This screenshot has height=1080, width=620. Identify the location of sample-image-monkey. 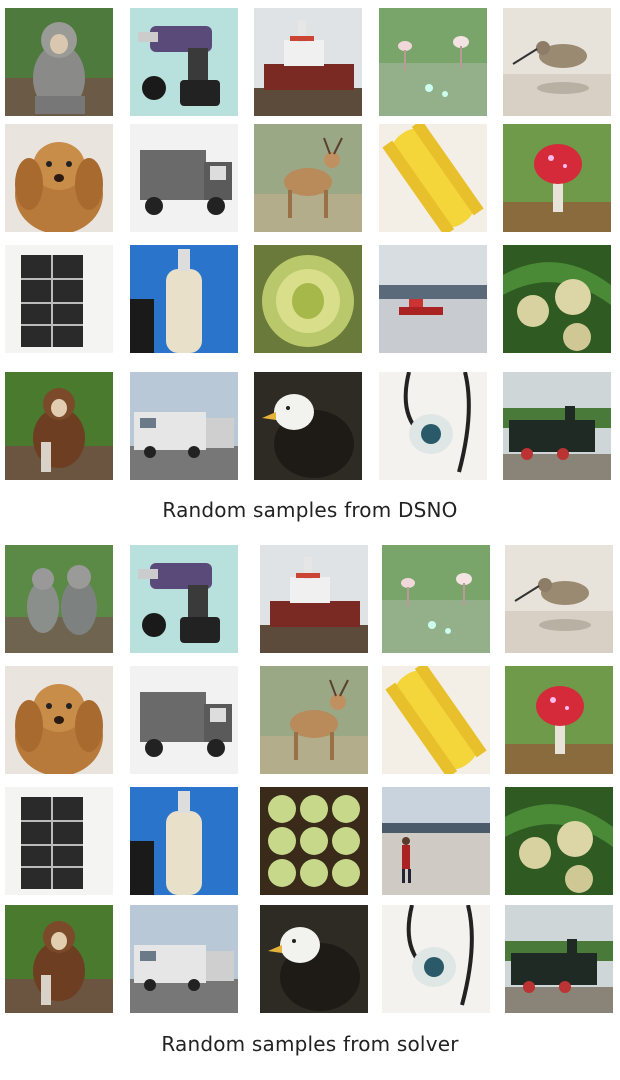
(59, 62).